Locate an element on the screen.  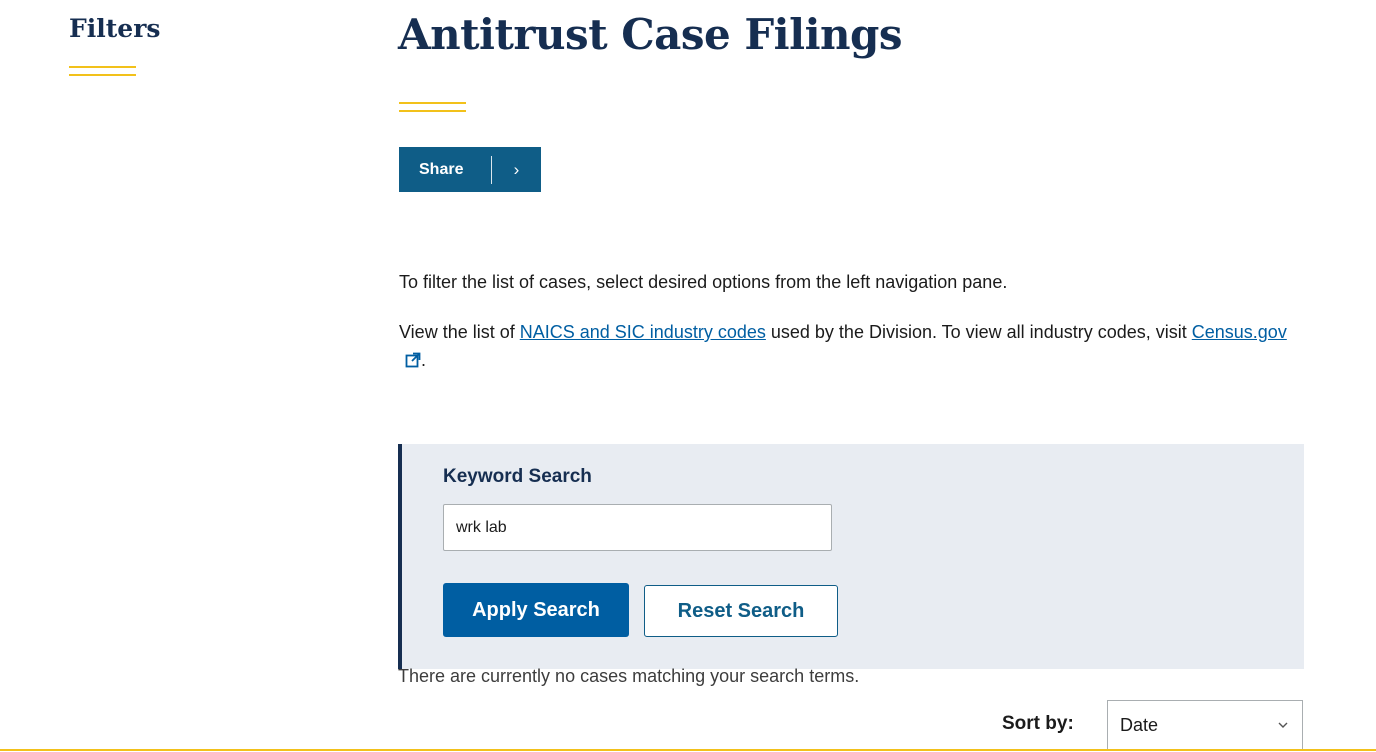
share-button: Share › is located at coordinates (470, 169).